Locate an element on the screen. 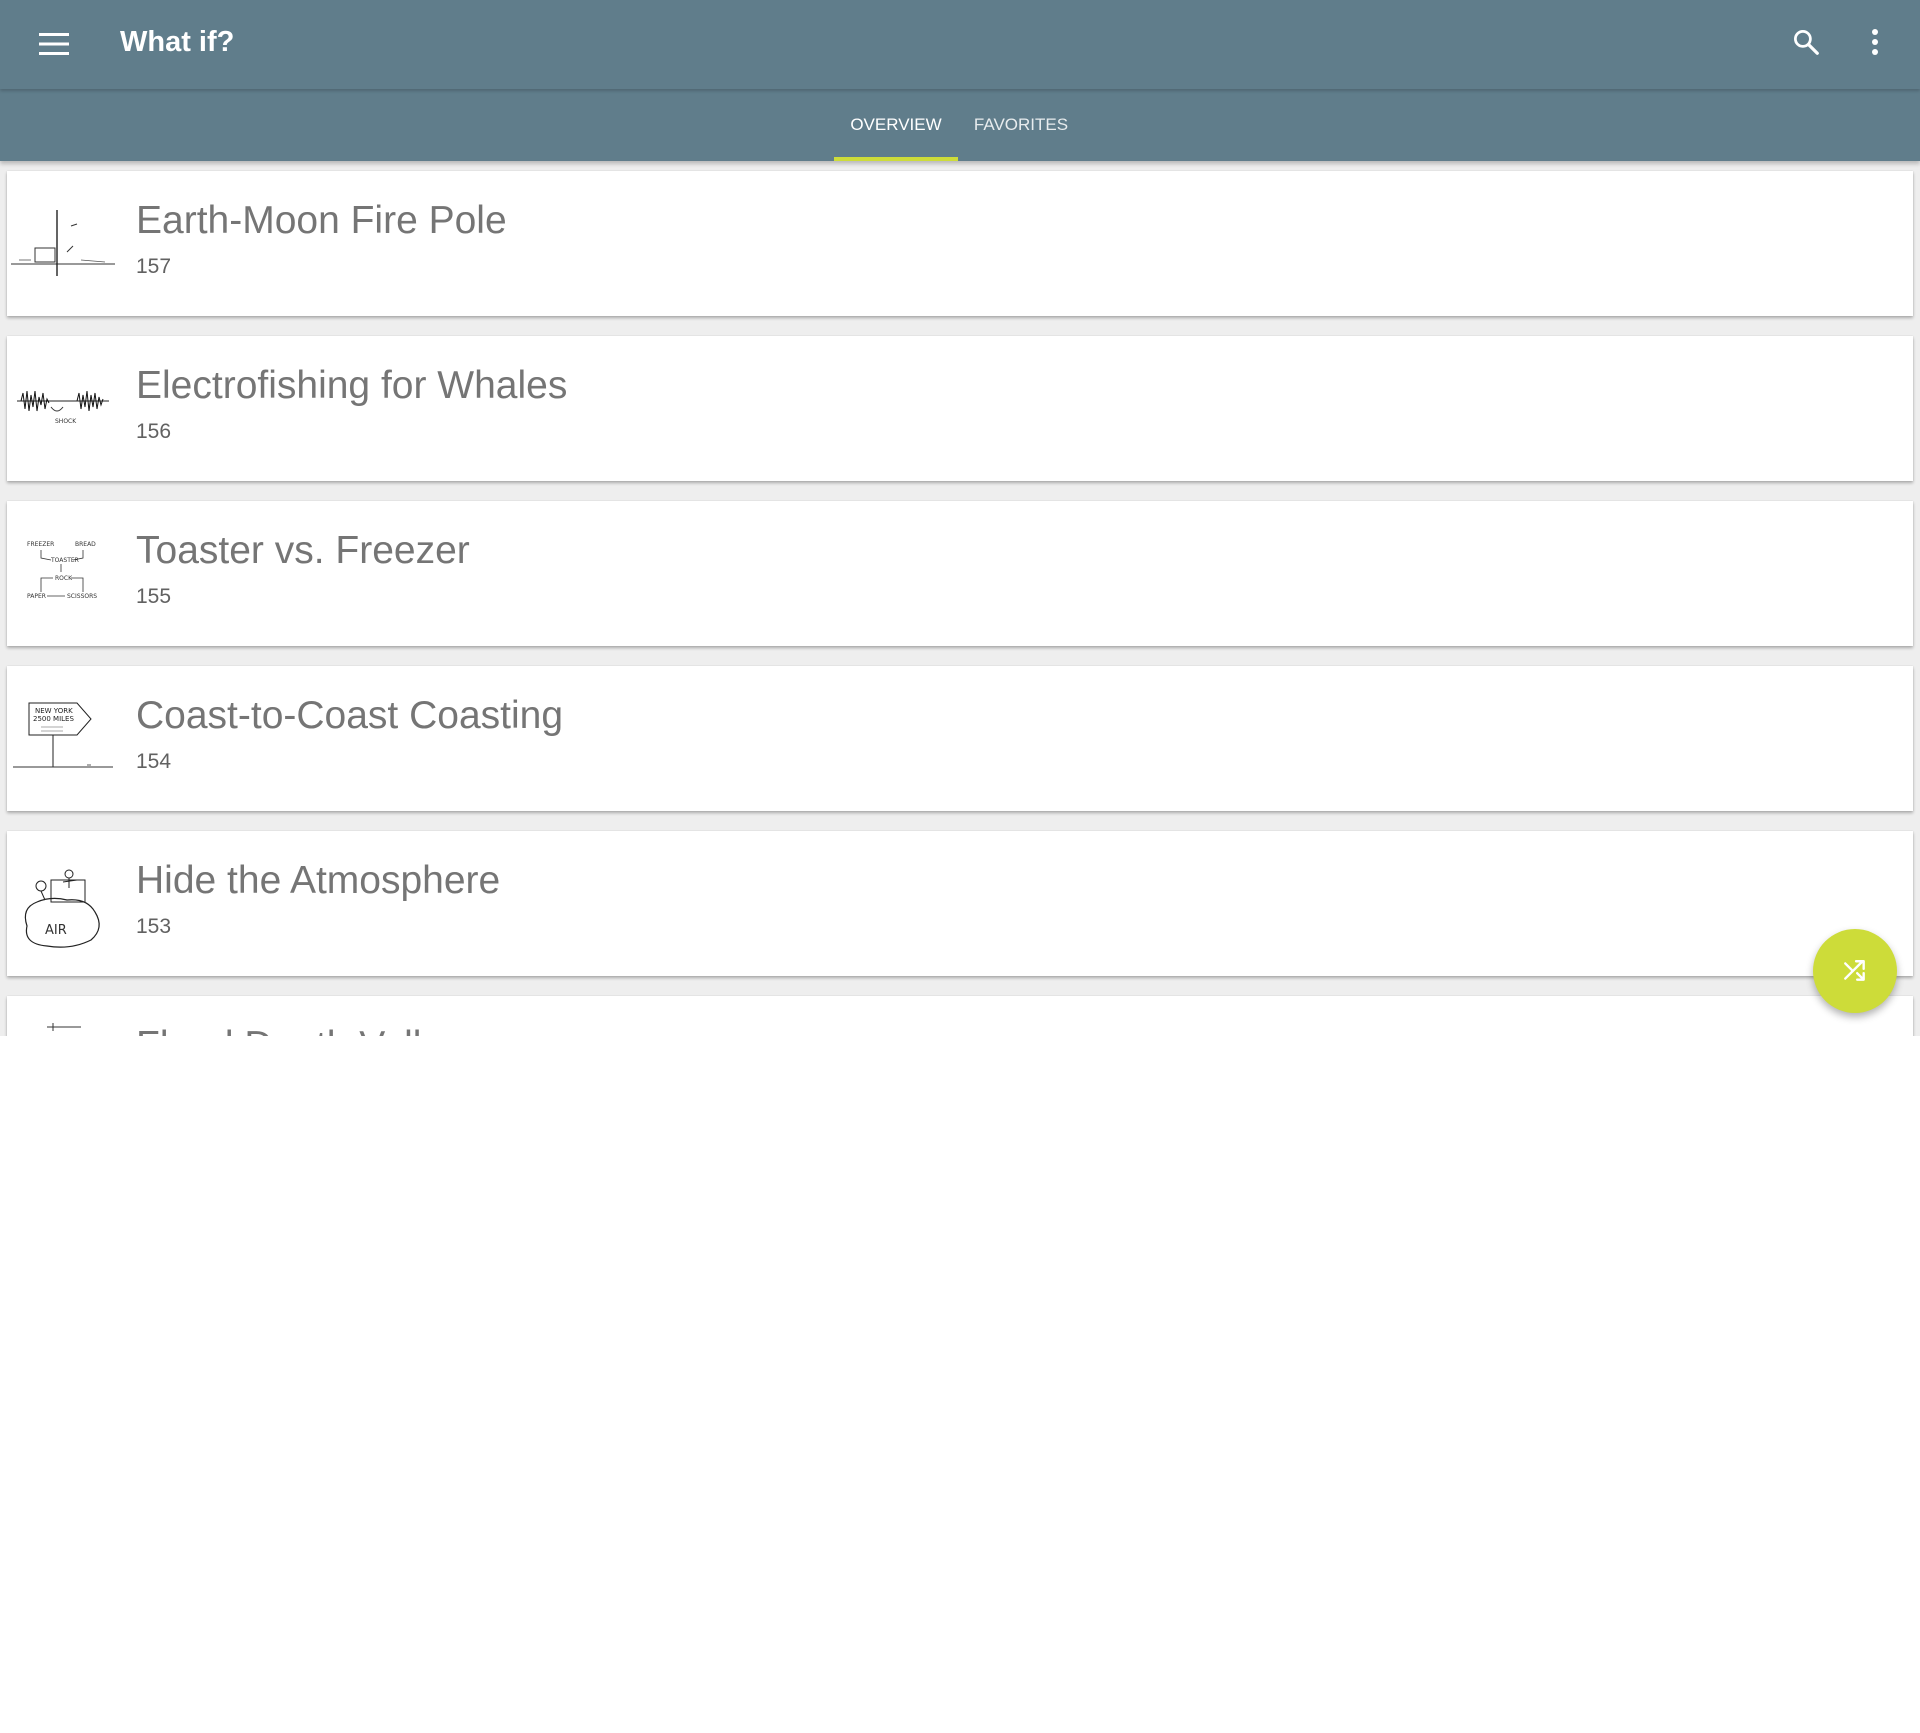 The height and width of the screenshot is (1733, 1920). article-thumbnail: SHOCK is located at coordinates (63, 407).